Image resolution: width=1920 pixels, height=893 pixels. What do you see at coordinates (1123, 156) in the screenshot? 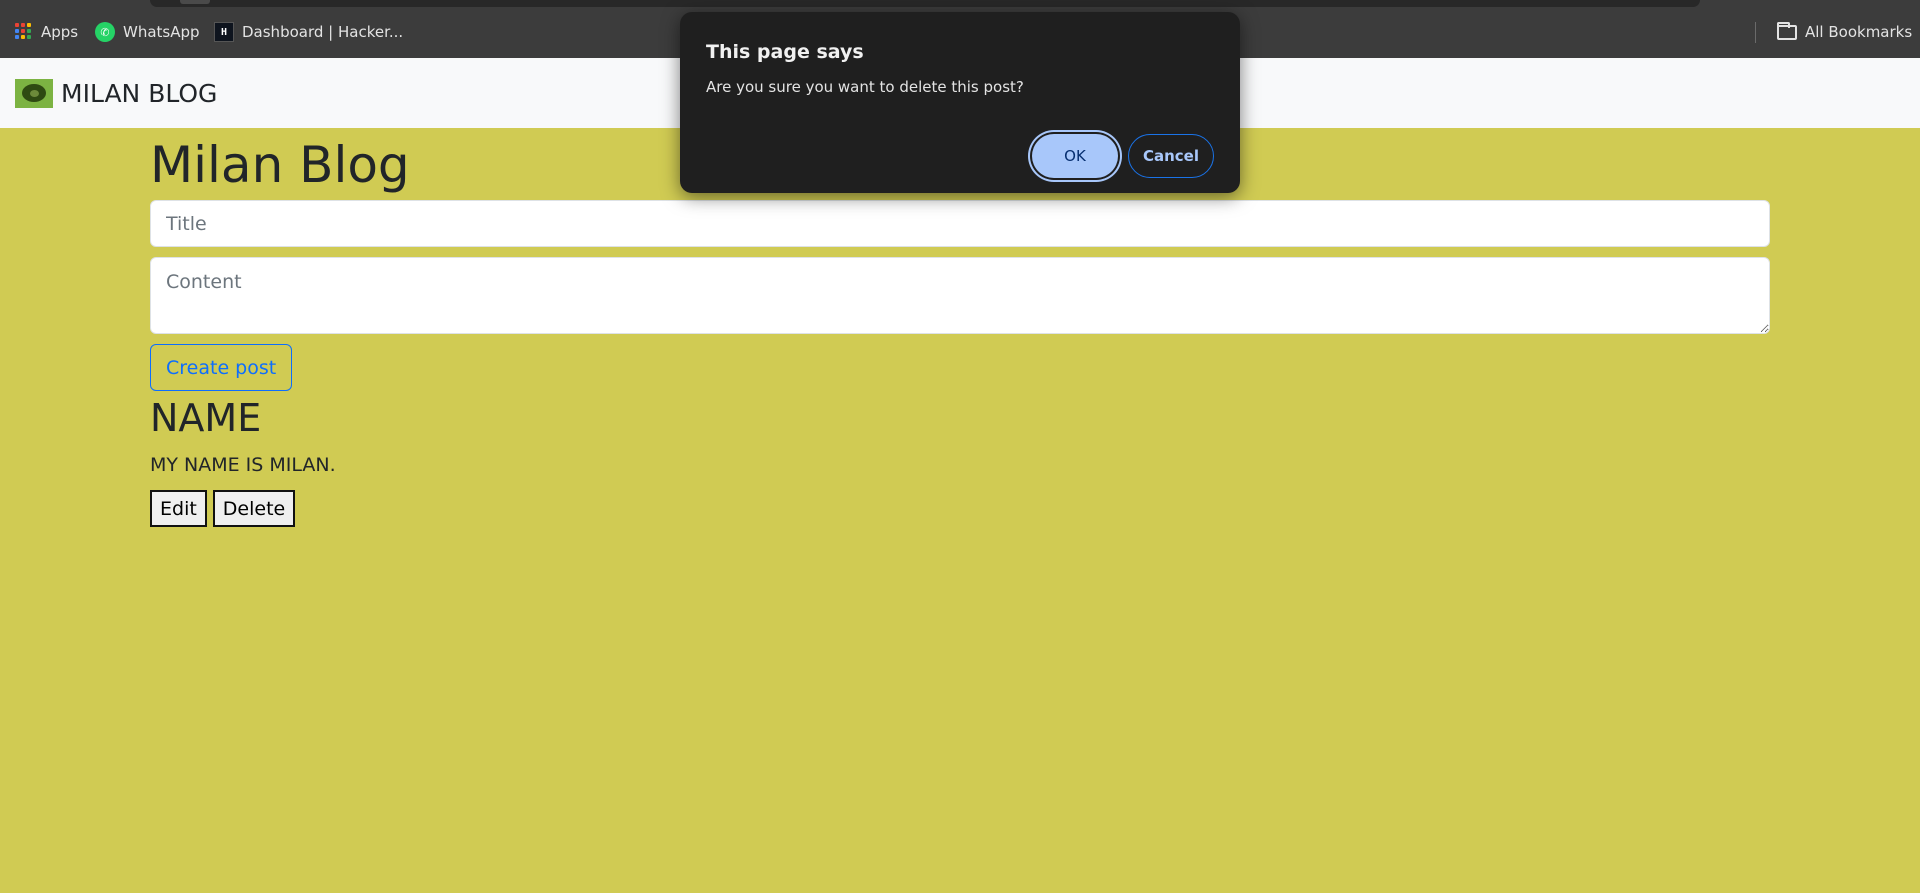
I see `dialog-actions: OK Cancel` at bounding box center [1123, 156].